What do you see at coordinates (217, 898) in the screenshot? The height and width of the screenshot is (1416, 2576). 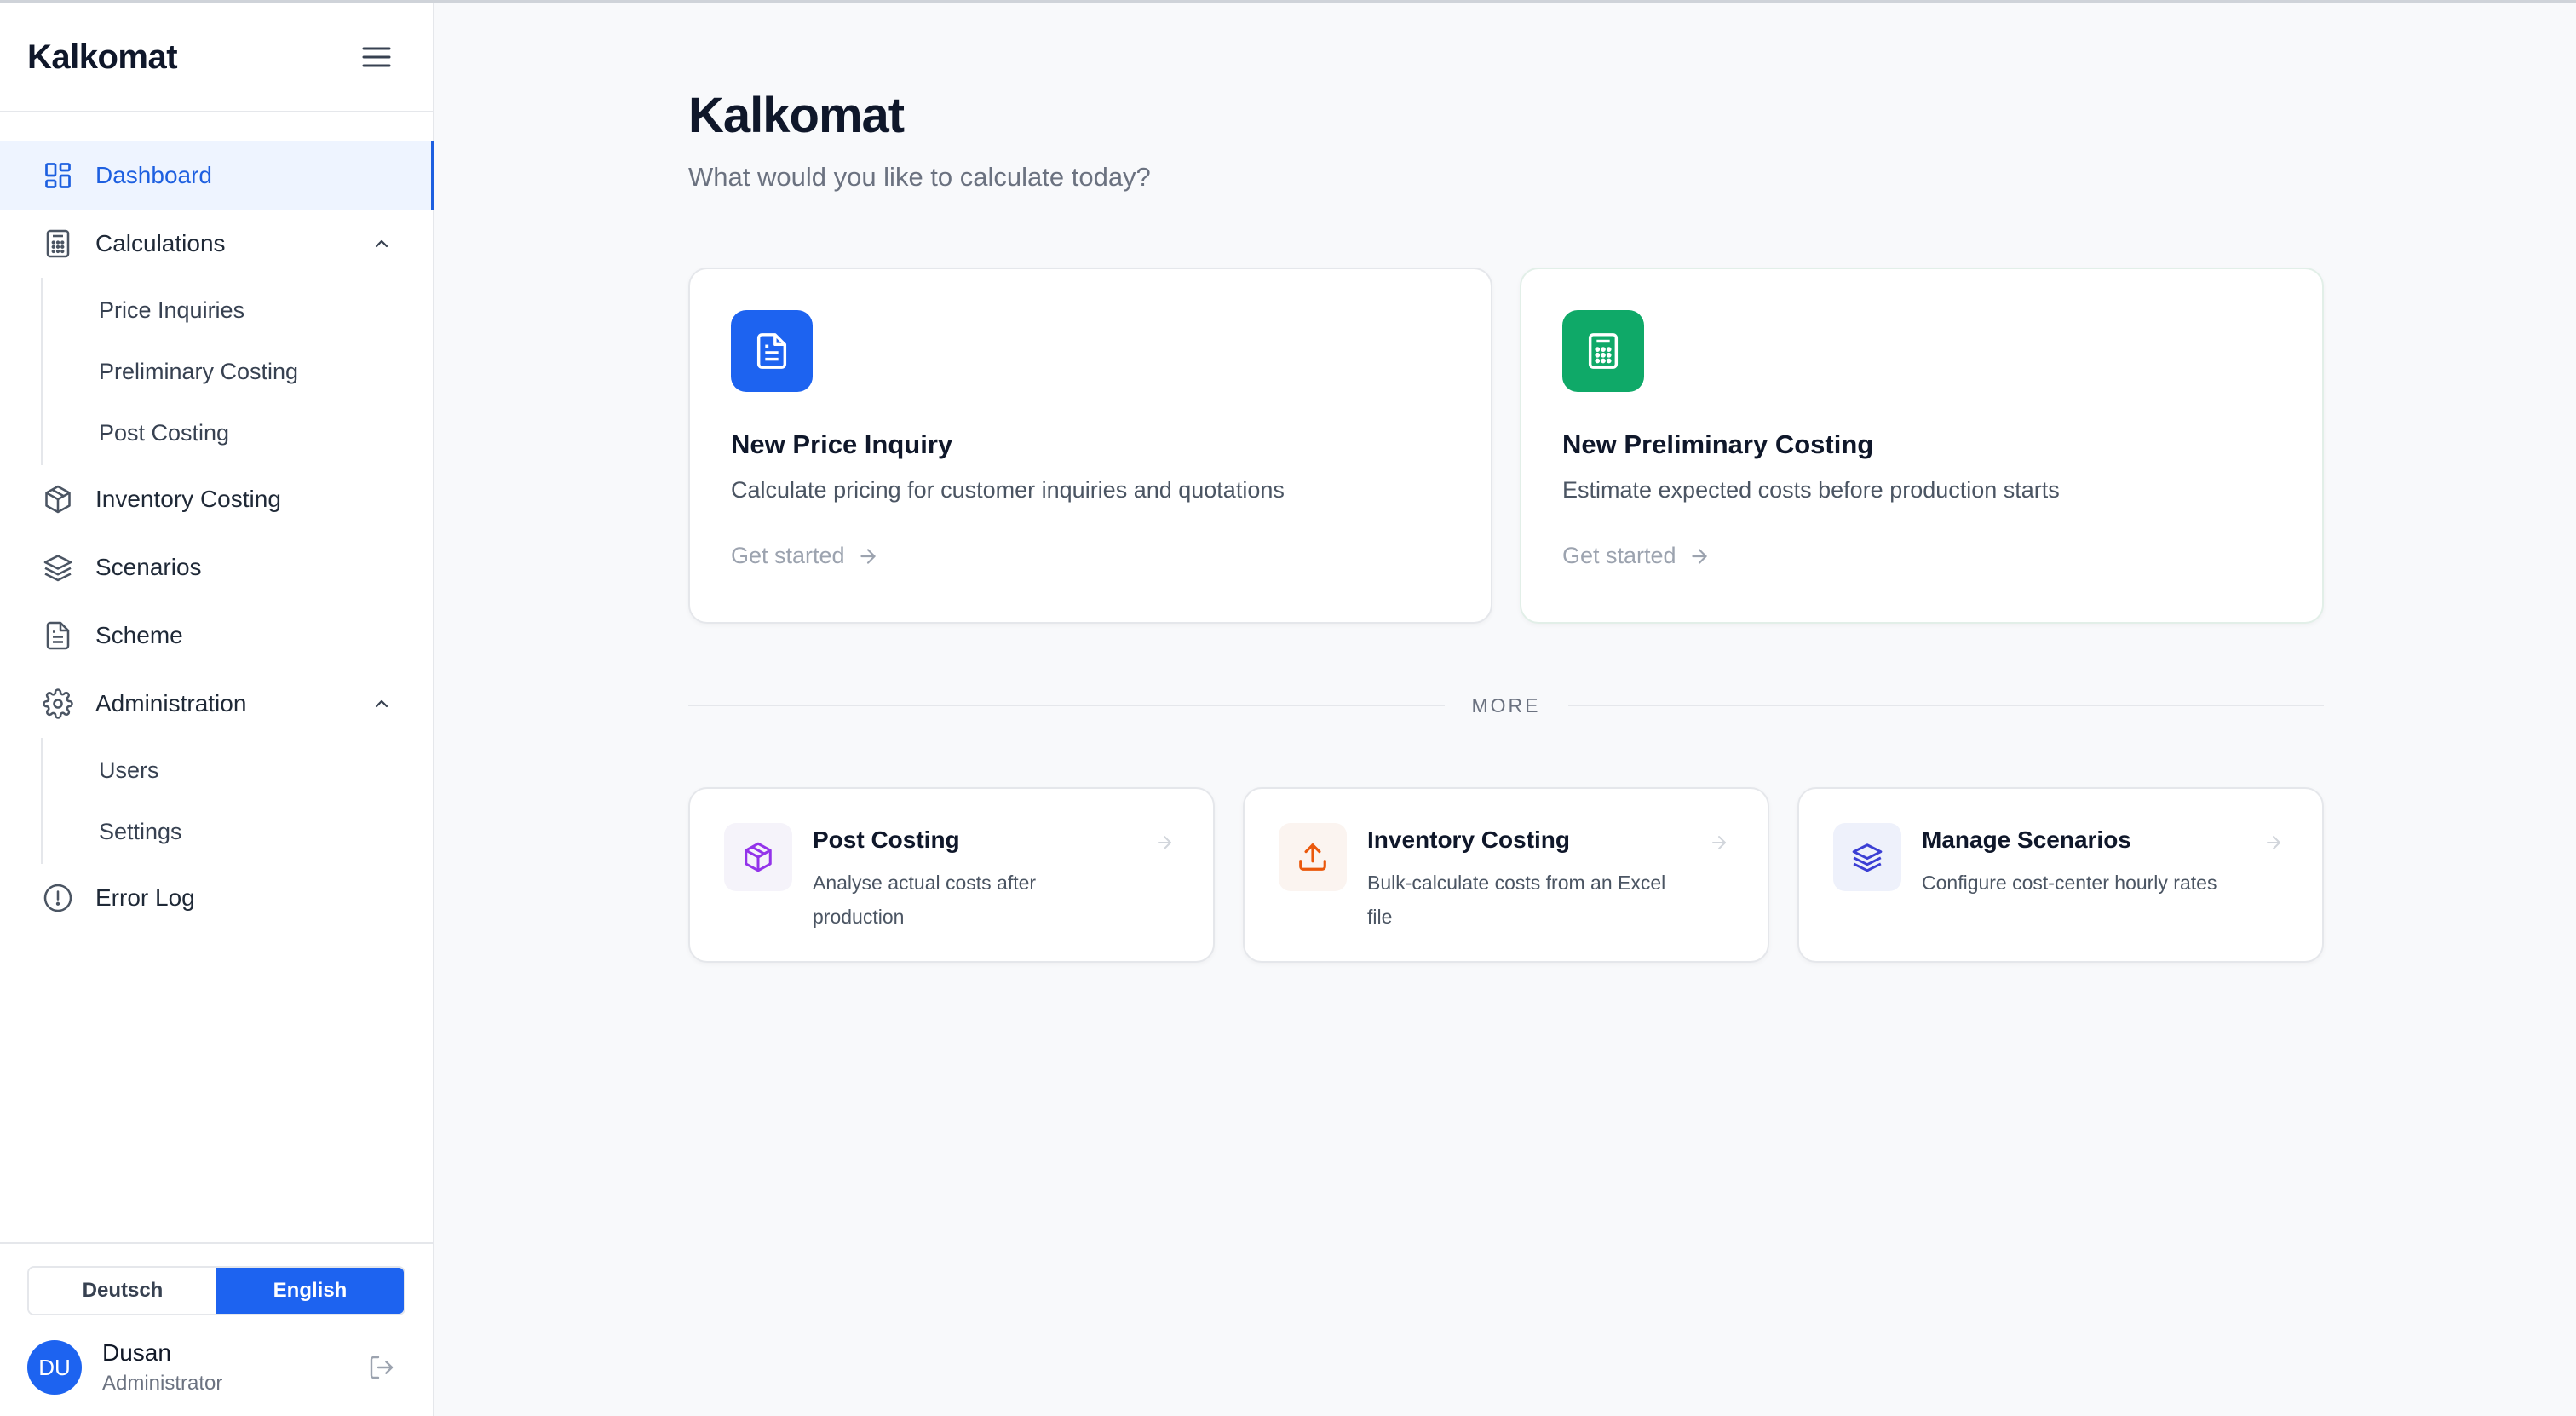 I see `sidebar-item-error-log: Error Log` at bounding box center [217, 898].